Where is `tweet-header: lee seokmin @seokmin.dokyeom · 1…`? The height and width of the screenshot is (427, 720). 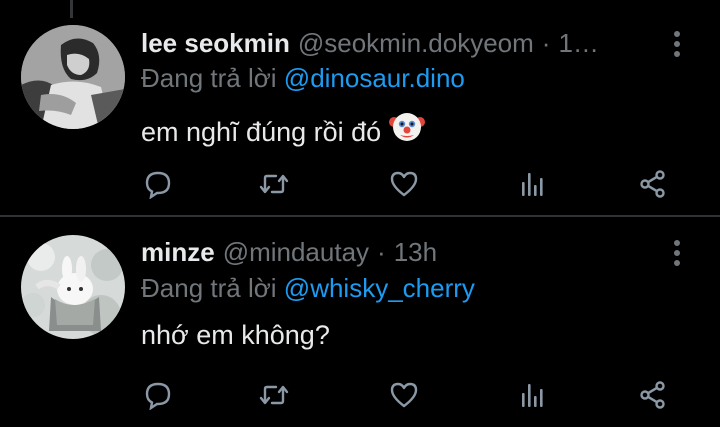
tweet-header: lee seokmin @seokmin.dokyeom · 1… is located at coordinates (401, 43).